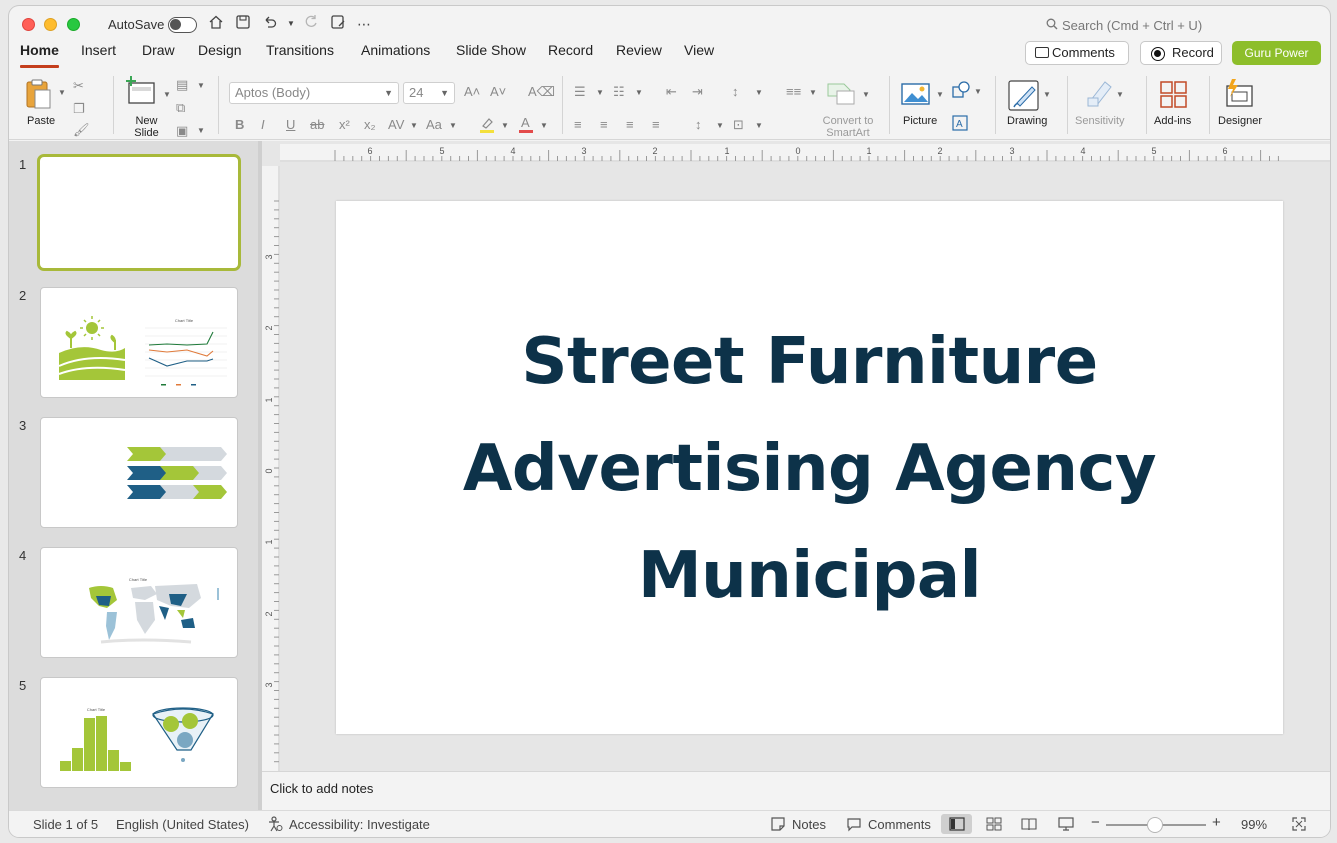 The height and width of the screenshot is (843, 1337). Describe the element at coordinates (541, 92) in the screenshot. I see `clear-formatting-icon: A⌫` at that location.